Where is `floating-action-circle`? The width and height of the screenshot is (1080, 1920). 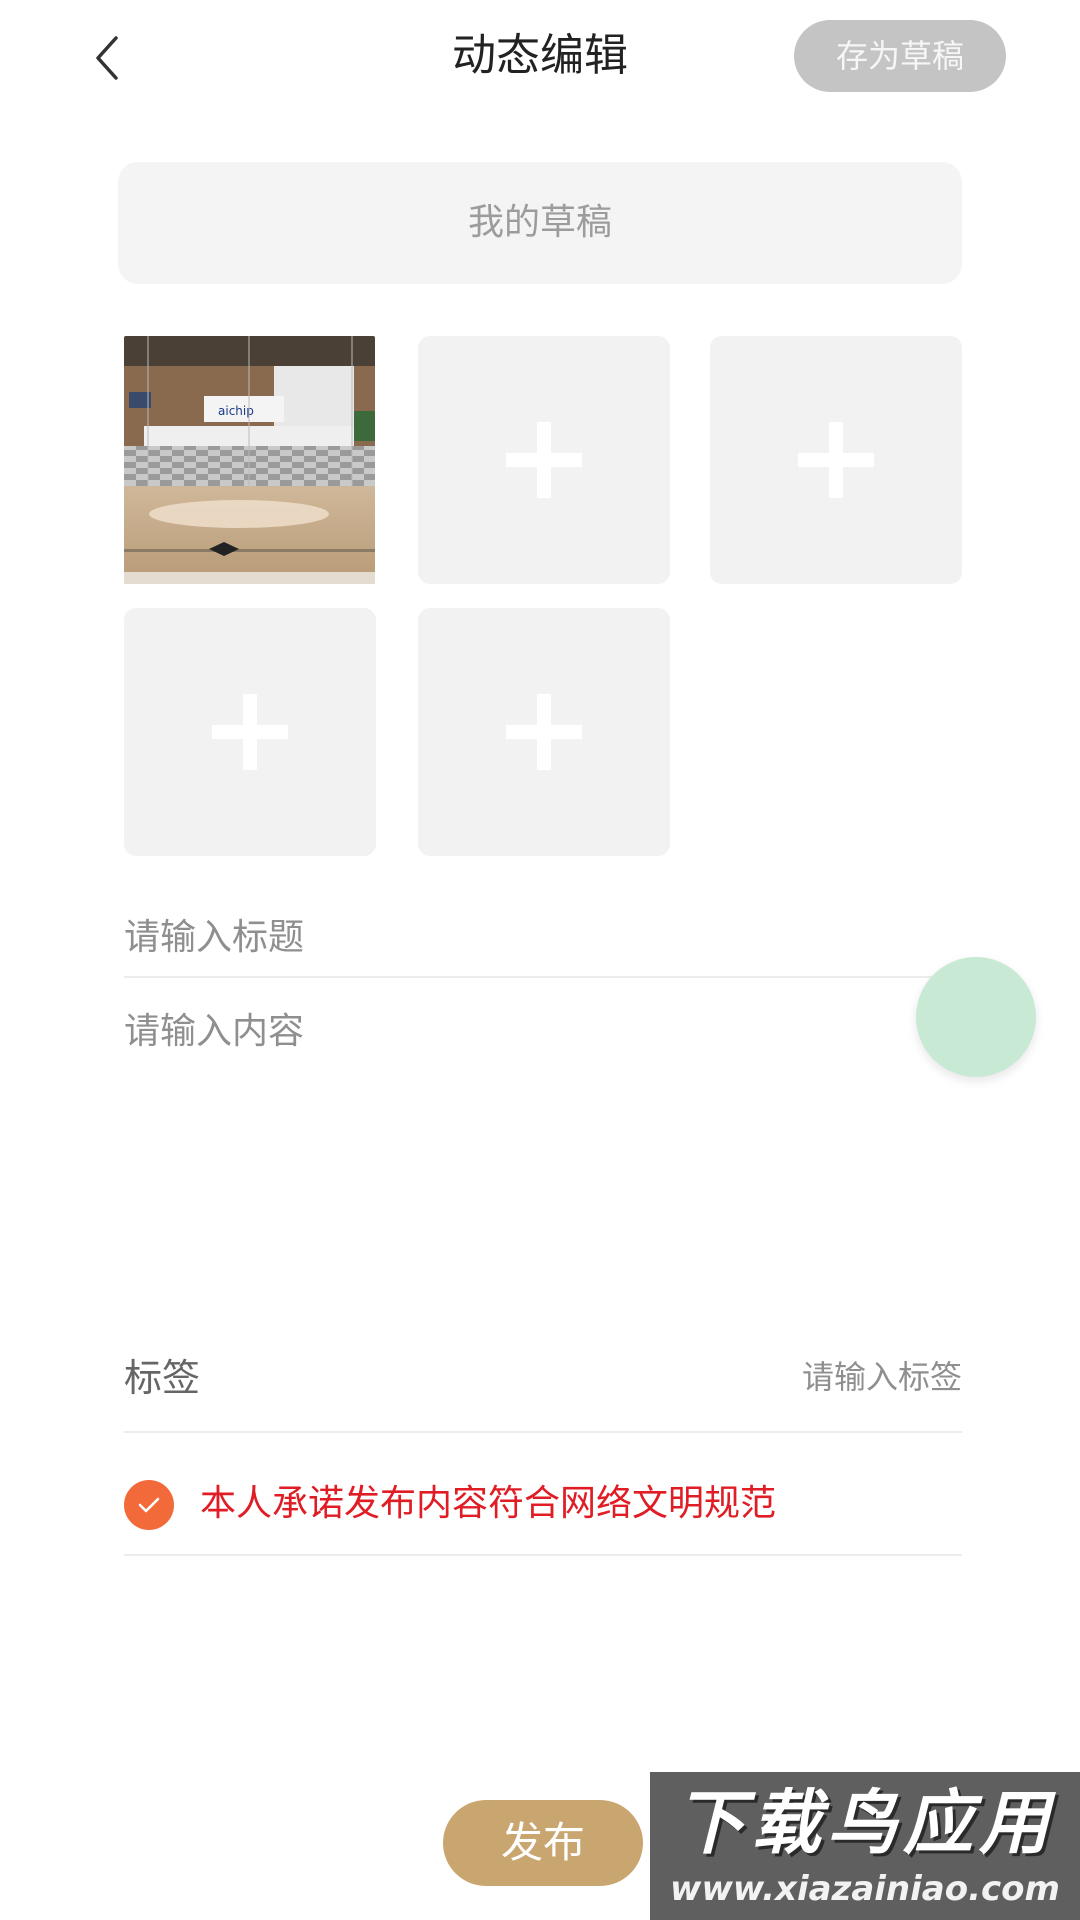
floating-action-circle is located at coordinates (976, 1017).